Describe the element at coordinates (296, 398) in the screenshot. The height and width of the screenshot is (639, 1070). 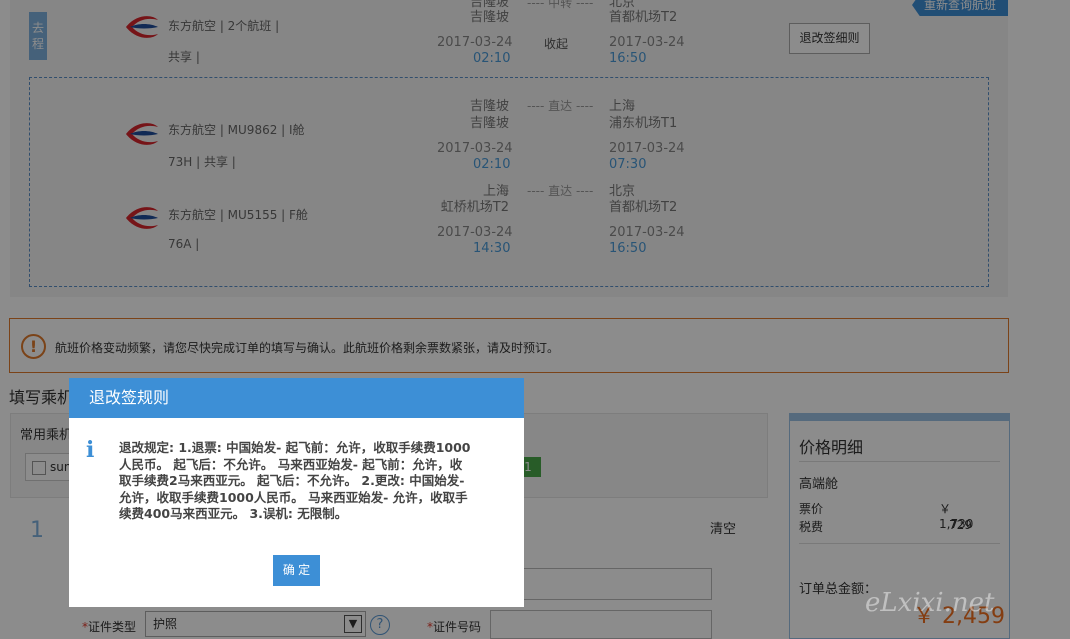
I see `modal-title: 退改签规则` at that location.